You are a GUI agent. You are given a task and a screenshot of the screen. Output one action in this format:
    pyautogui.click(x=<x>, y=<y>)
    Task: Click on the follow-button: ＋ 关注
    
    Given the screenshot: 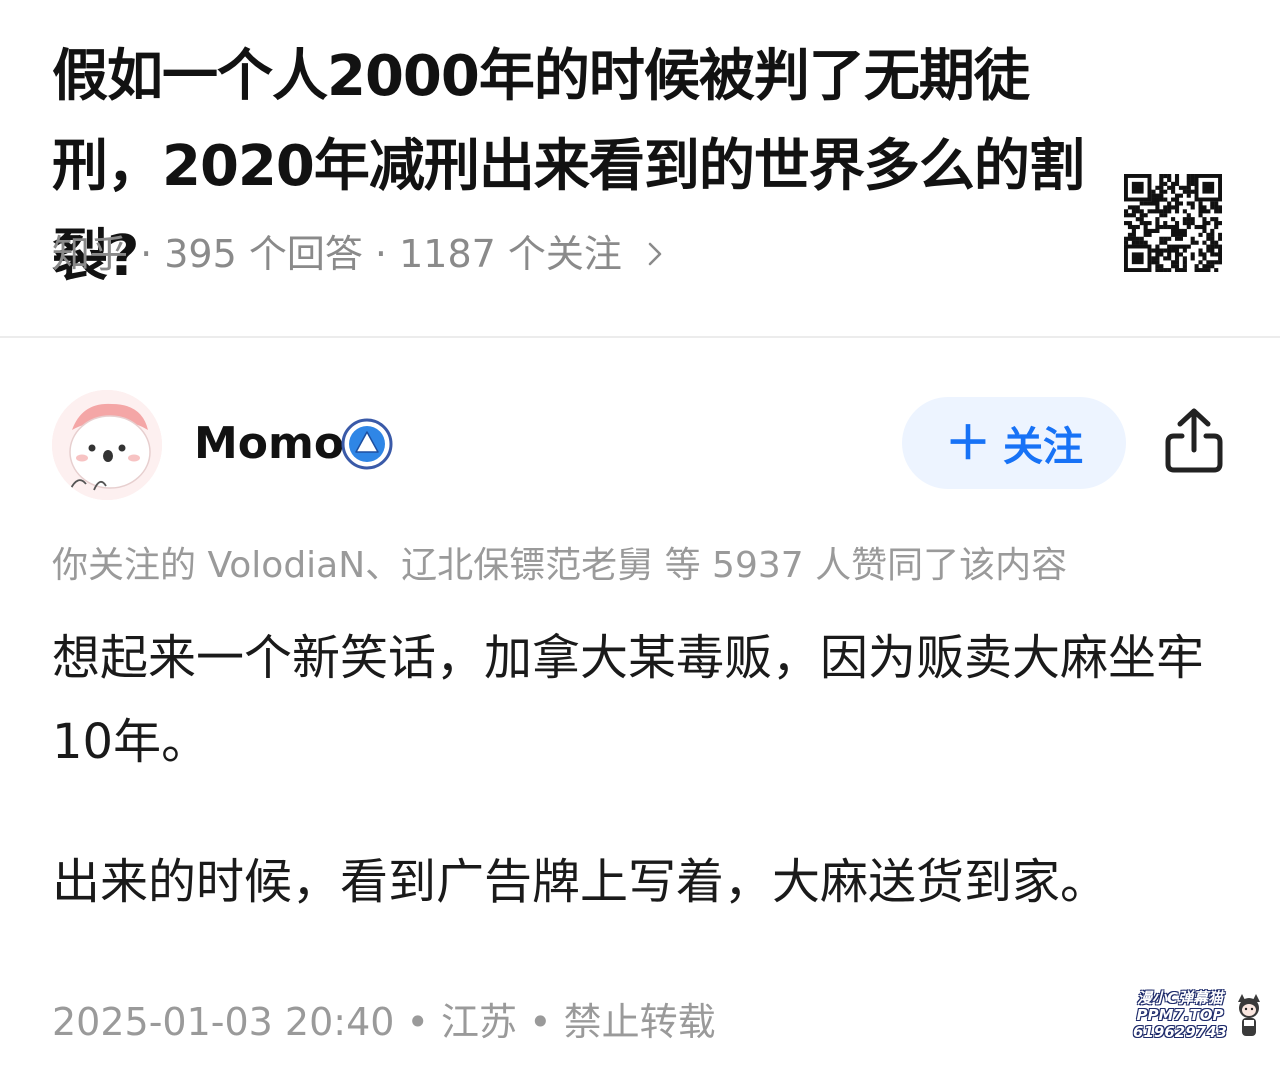 What is the action you would take?
    pyautogui.click(x=1014, y=443)
    